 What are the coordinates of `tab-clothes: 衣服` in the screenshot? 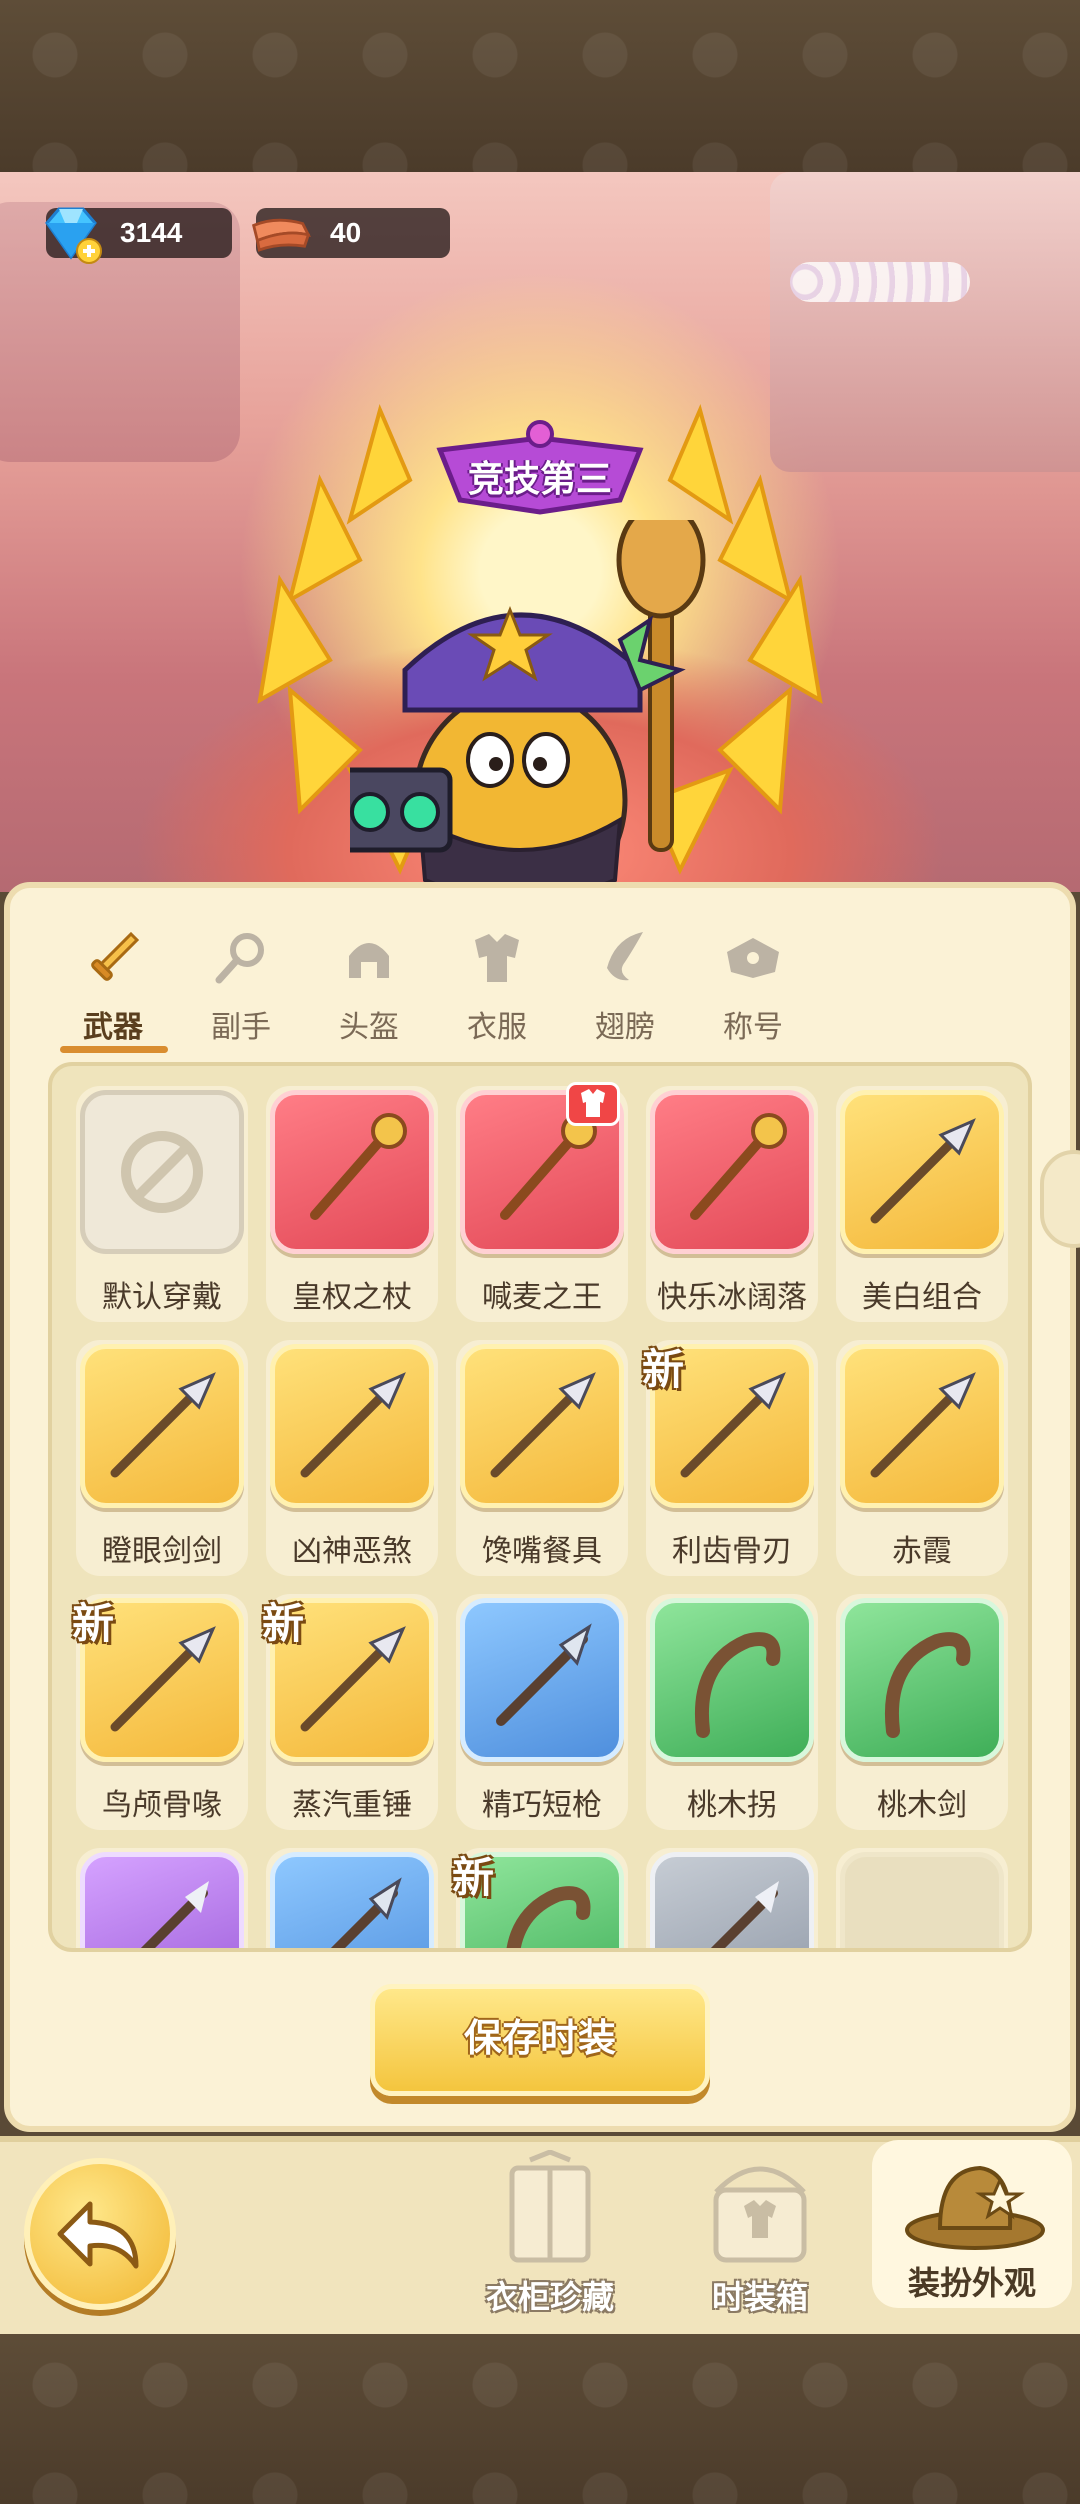 It's located at (497, 992).